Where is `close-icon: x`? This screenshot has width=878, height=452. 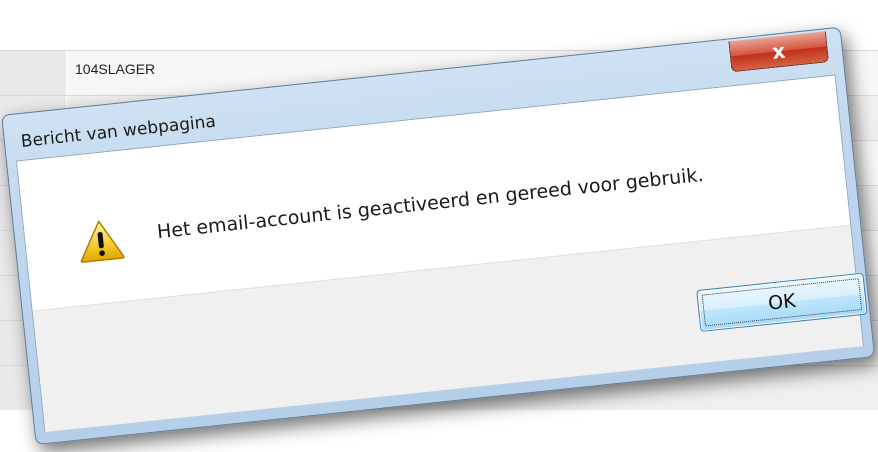 close-icon: x is located at coordinates (778, 51).